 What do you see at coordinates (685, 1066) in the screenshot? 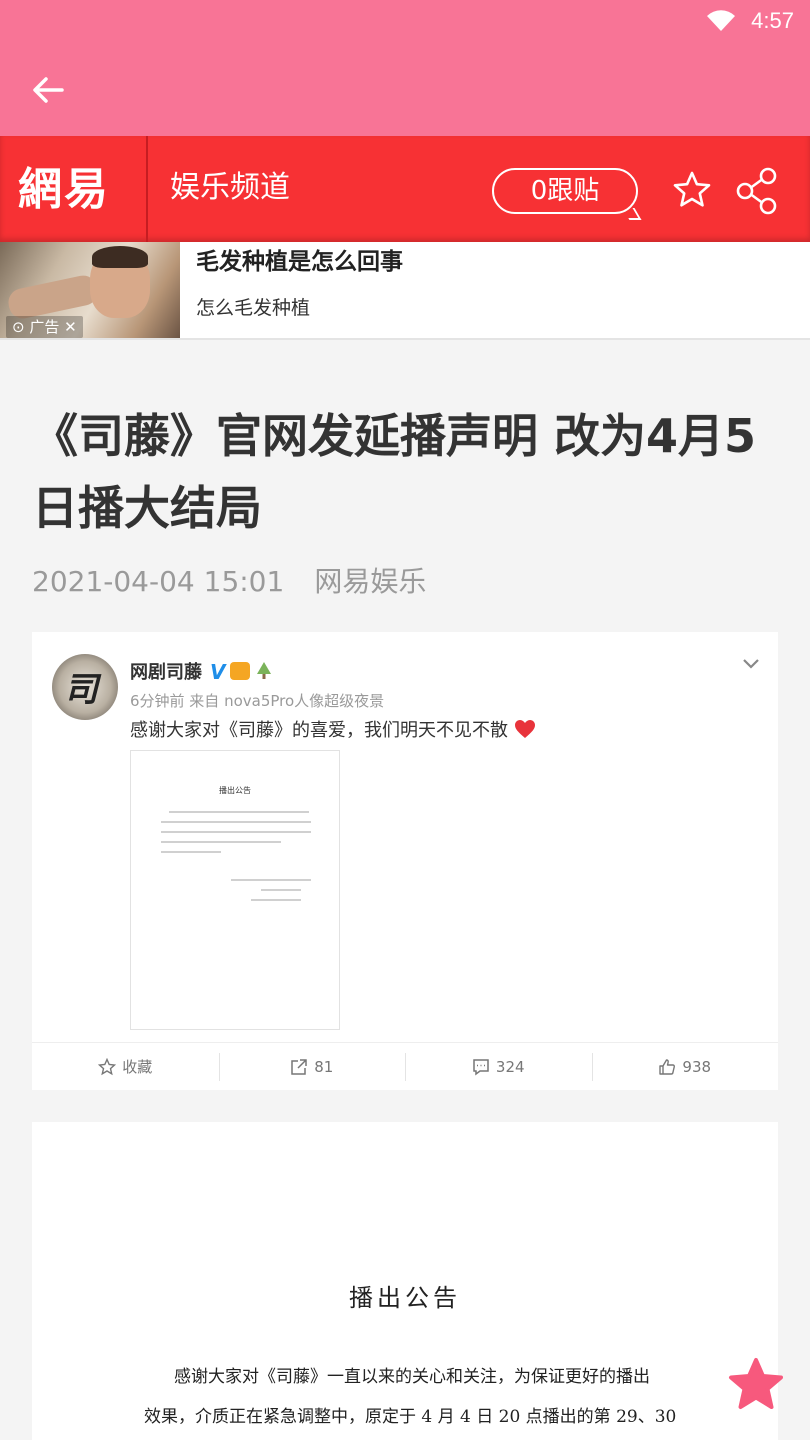
I see `weibo-like-button: 938` at bounding box center [685, 1066].